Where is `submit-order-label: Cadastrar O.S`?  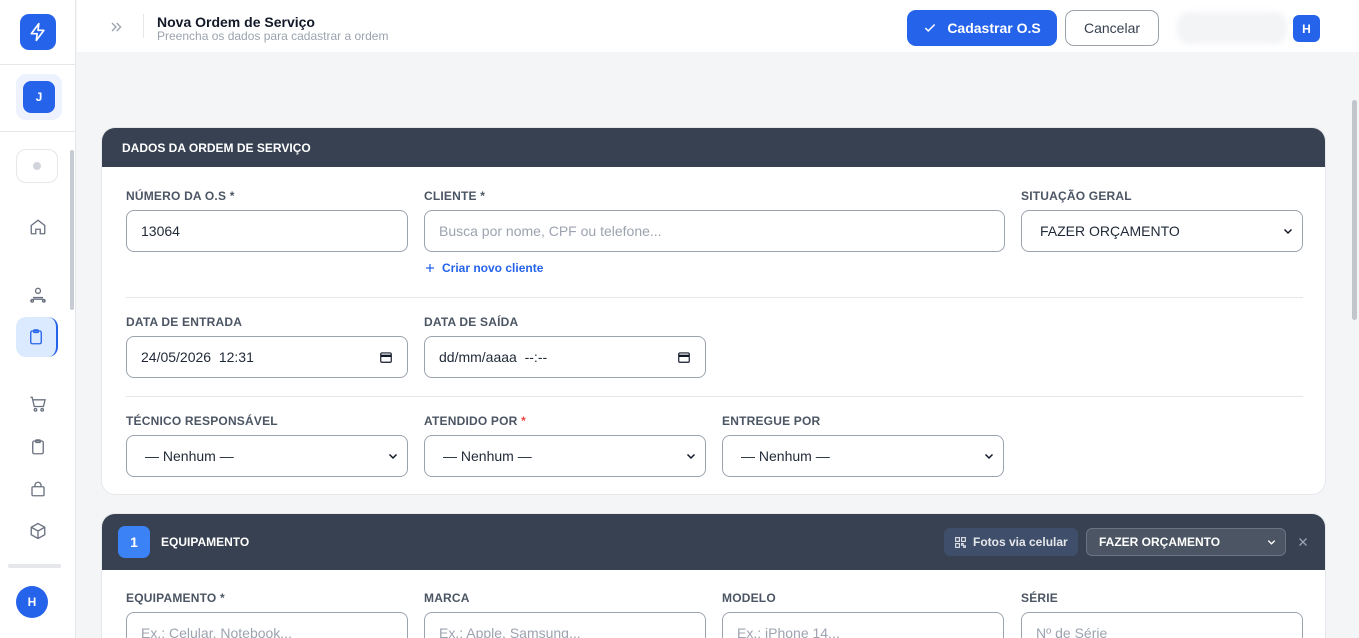
submit-order-label: Cadastrar O.S is located at coordinates (994, 28).